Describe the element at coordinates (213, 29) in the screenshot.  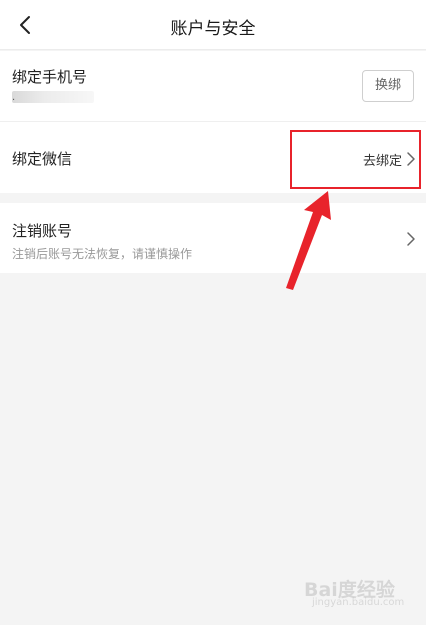
I see `page-title: 账户与安全` at that location.